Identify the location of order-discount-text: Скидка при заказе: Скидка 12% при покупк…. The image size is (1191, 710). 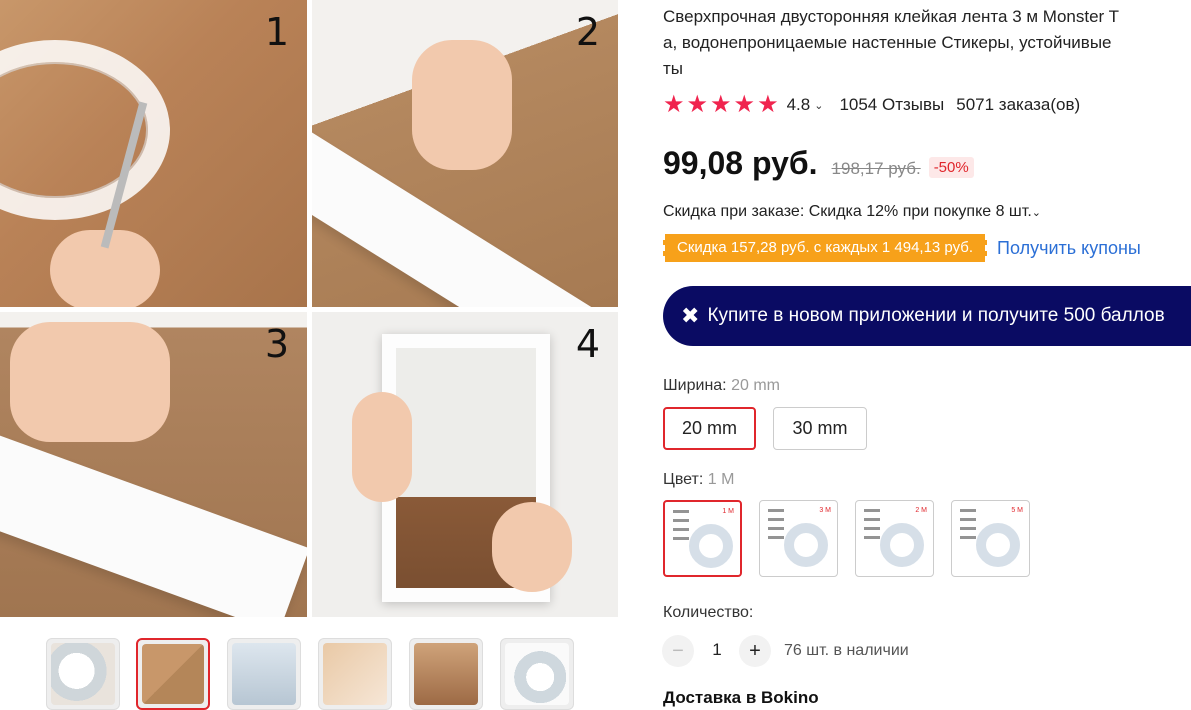
(847, 211).